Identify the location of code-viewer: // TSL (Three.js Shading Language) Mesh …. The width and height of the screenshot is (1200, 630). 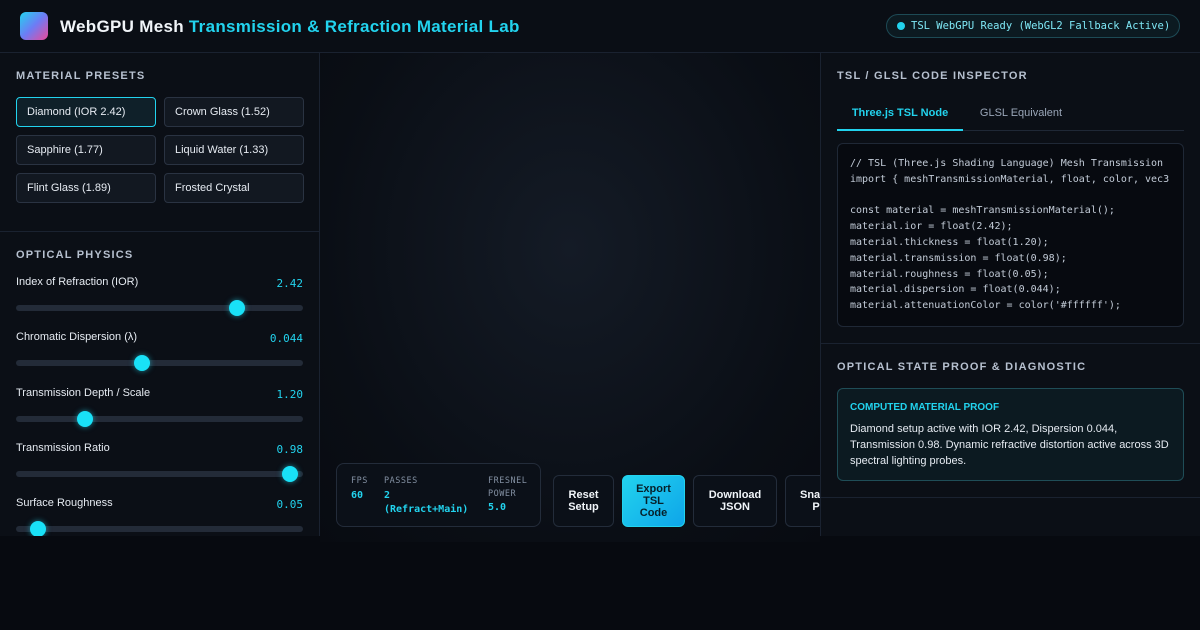
(1010, 235).